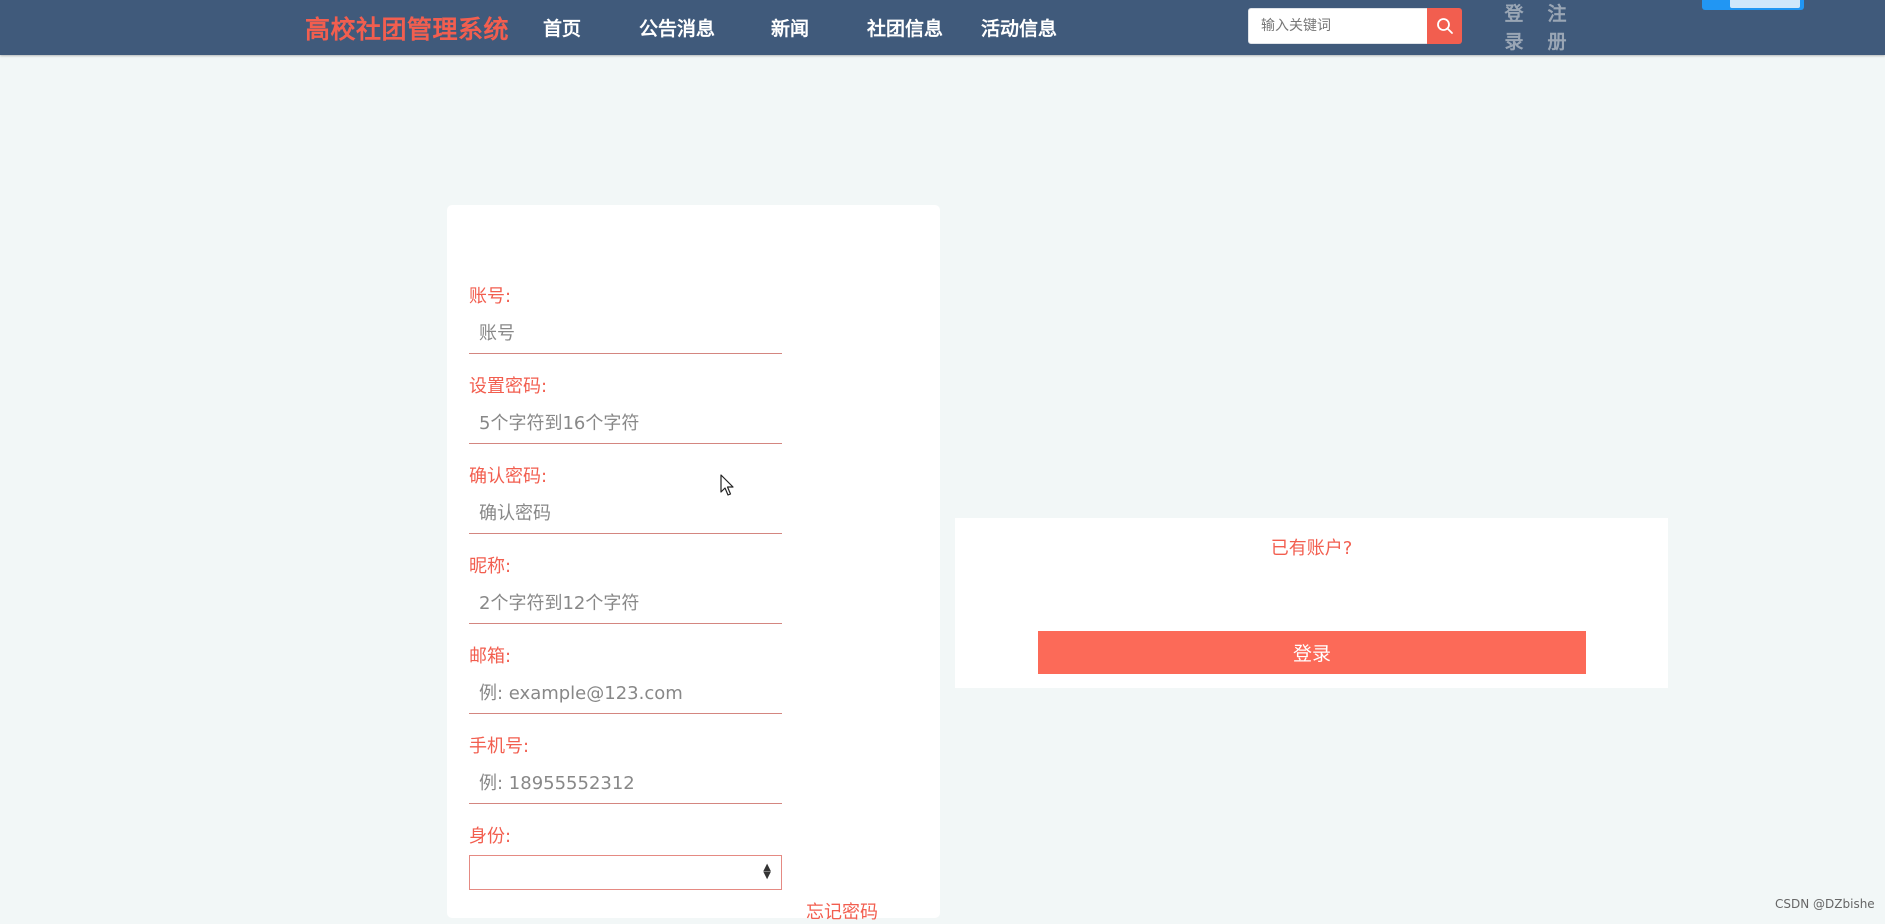 Image resolution: width=1885 pixels, height=924 pixels. What do you see at coordinates (508, 386) in the screenshot?
I see `password-label: 设置密码:` at bounding box center [508, 386].